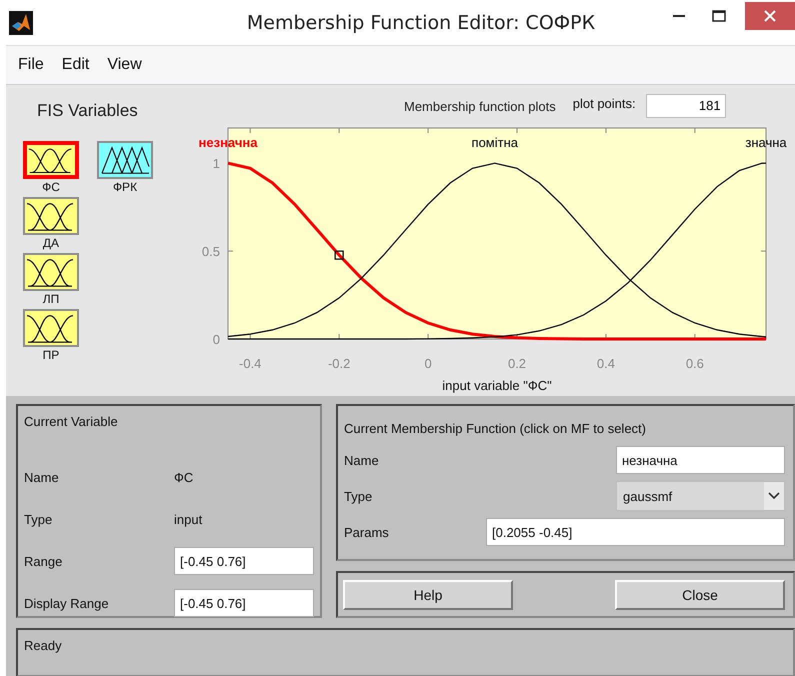 This screenshot has height=676, width=795. I want to click on x-tick-label: 0.2, so click(517, 363).